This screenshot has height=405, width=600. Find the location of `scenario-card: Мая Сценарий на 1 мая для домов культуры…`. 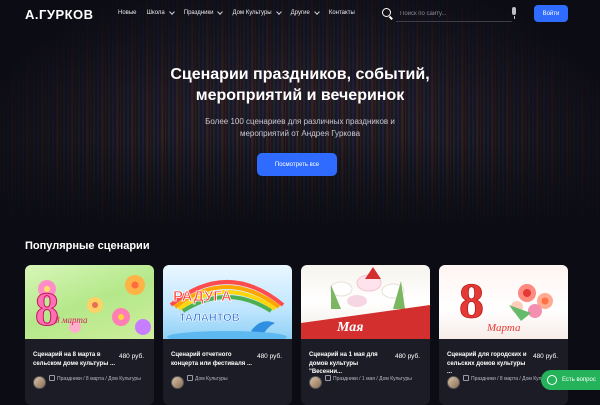

scenario-card: Мая Сценарий на 1 мая для домов культуры… is located at coordinates (365, 335).